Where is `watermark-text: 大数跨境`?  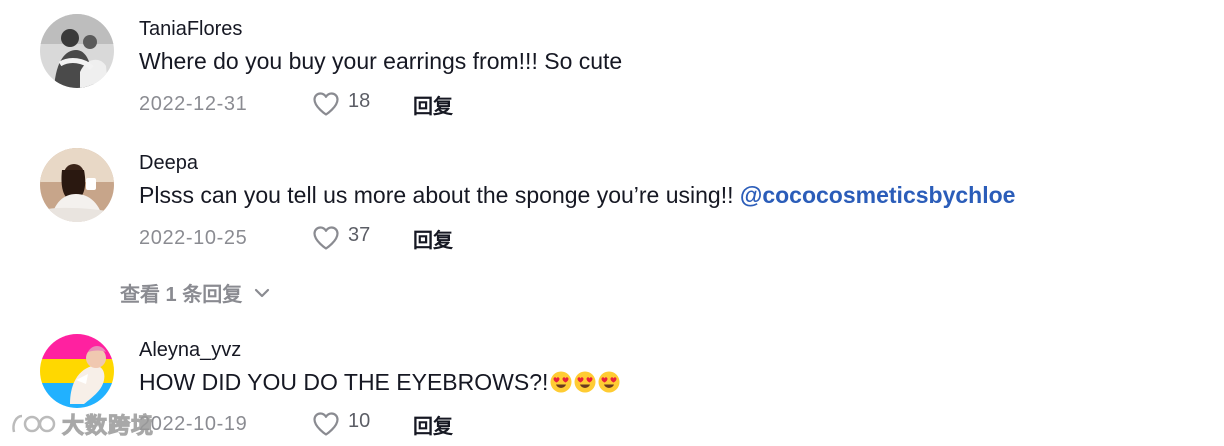 watermark-text: 大数跨境 is located at coordinates (108, 426).